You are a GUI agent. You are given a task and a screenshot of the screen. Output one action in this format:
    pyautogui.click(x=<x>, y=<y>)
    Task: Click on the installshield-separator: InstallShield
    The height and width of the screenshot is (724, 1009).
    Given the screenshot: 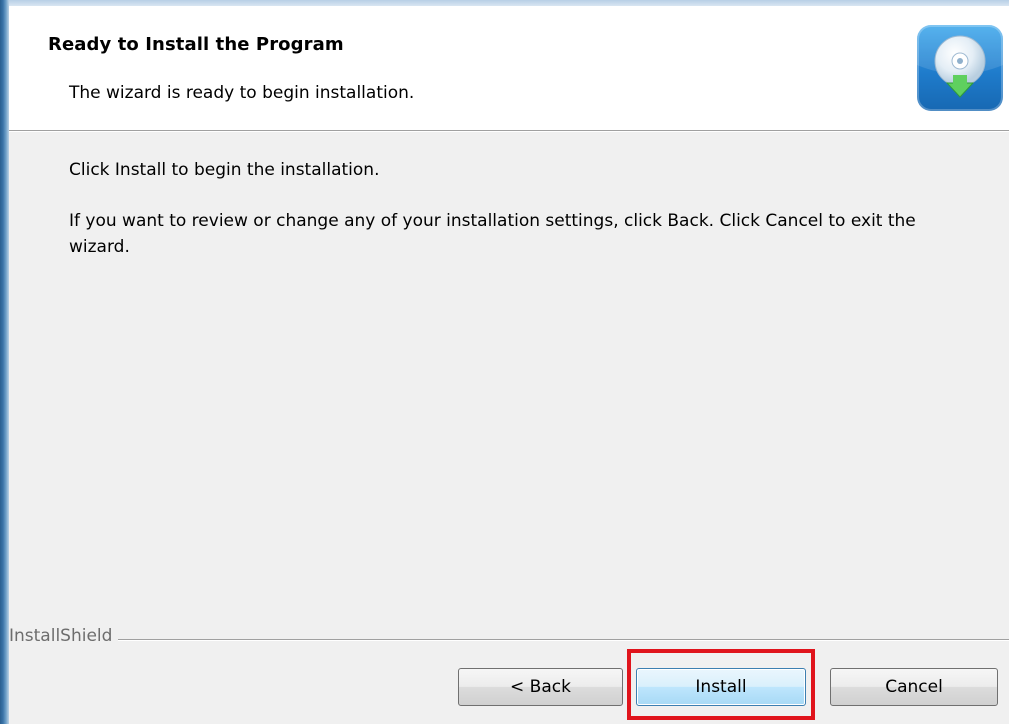 What is the action you would take?
    pyautogui.click(x=509, y=639)
    